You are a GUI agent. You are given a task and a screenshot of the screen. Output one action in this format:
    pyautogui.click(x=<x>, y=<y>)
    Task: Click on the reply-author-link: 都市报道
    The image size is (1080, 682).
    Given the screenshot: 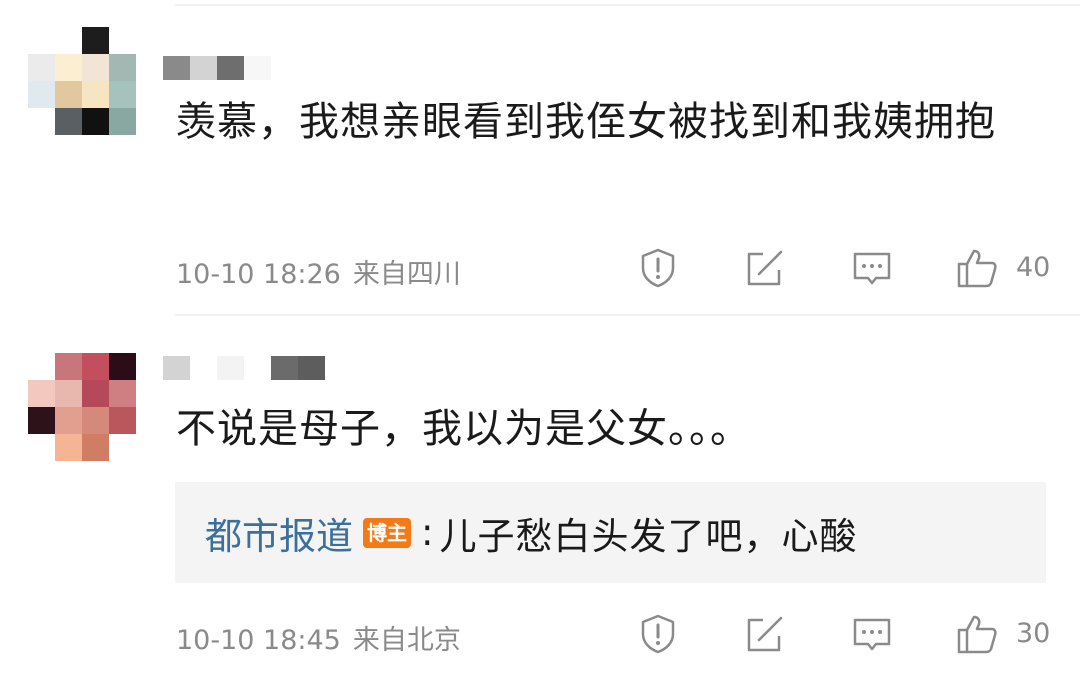 What is the action you would take?
    pyautogui.click(x=279, y=533)
    